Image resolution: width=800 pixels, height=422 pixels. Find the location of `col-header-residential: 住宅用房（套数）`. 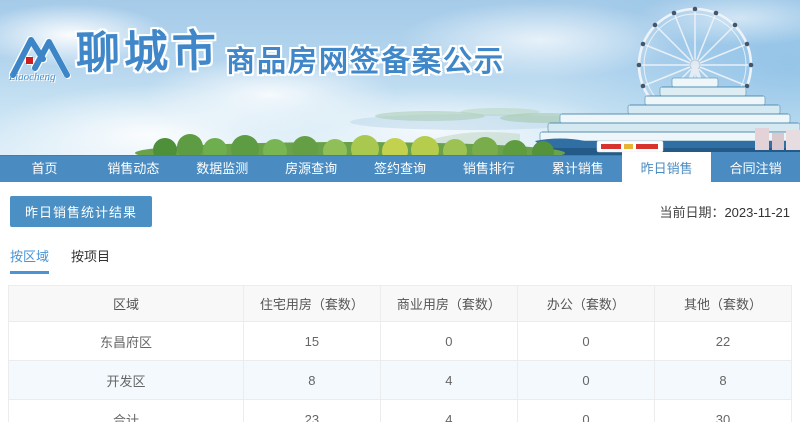

col-header-residential: 住宅用房（套数） is located at coordinates (311, 303).